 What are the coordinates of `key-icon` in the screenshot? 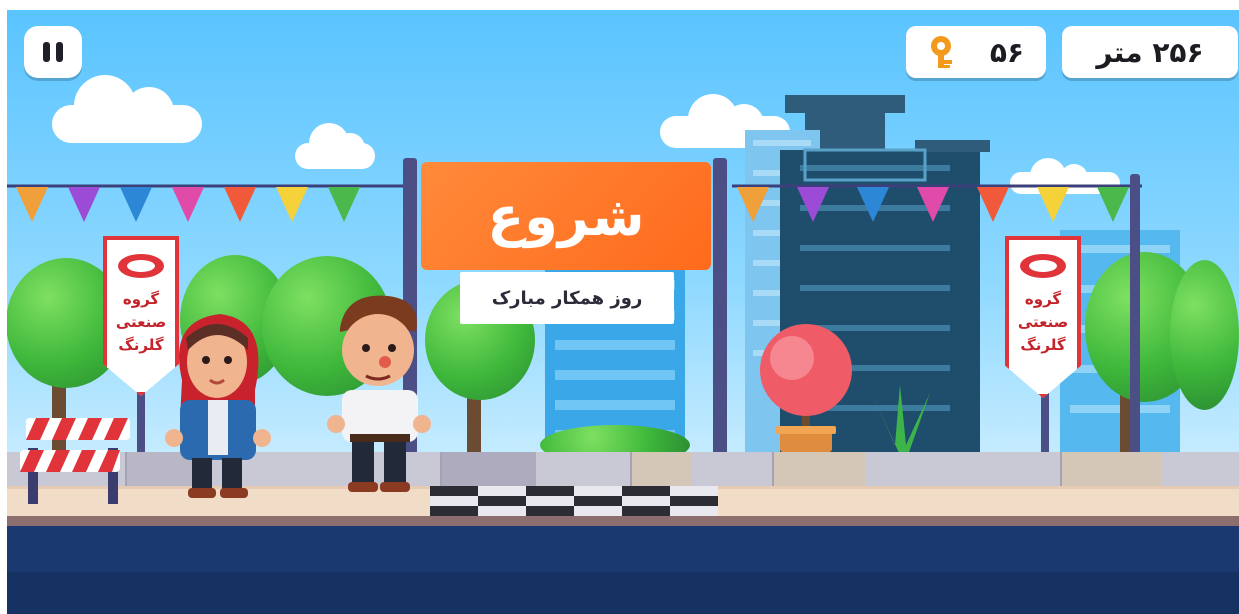 It's located at (941, 52).